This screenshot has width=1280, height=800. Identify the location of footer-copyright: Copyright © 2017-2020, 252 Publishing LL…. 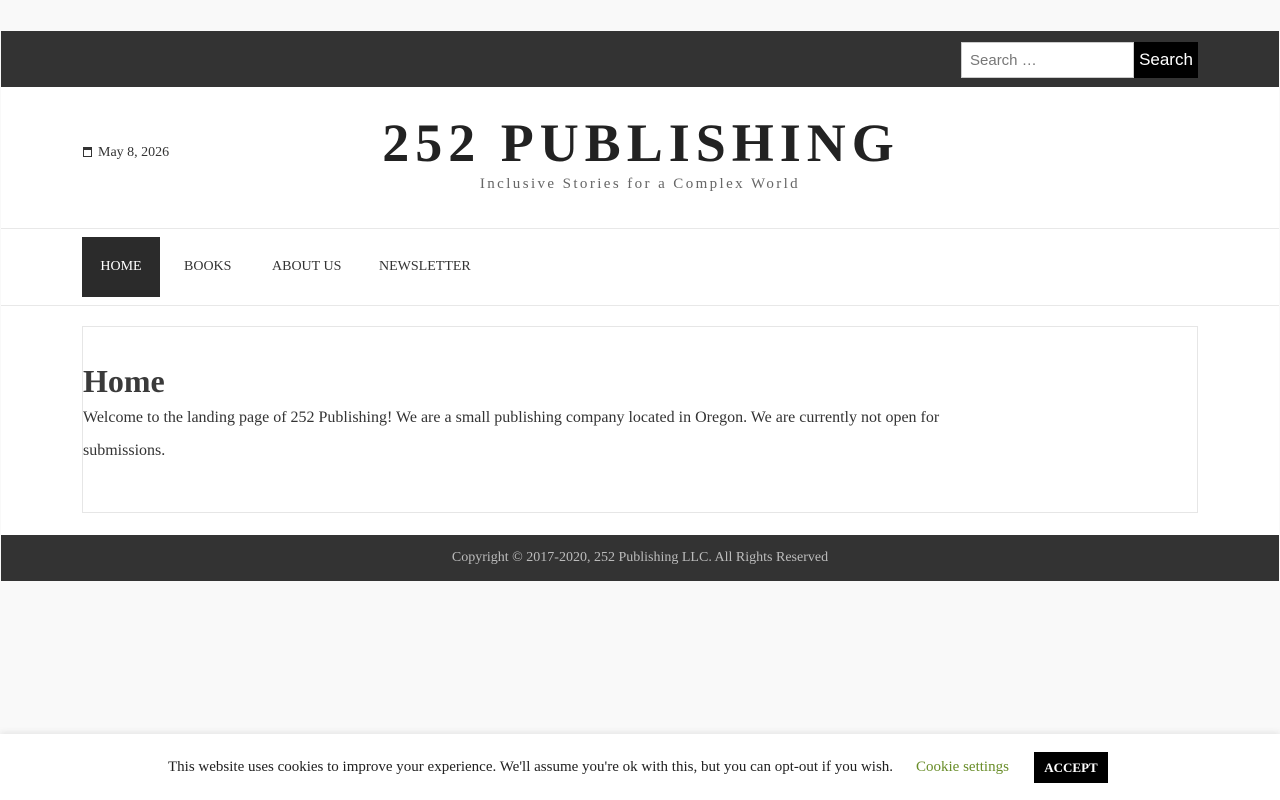
(640, 557).